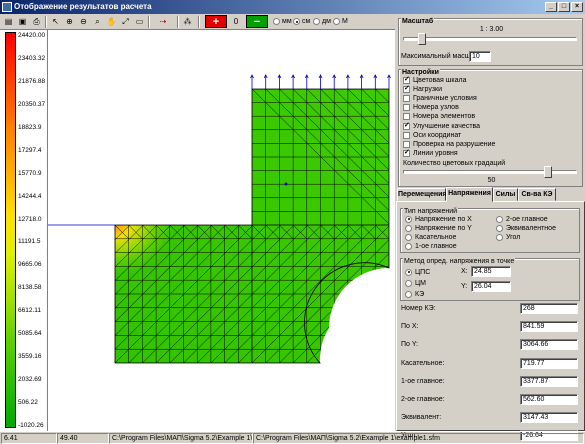 The image size is (585, 444). Describe the element at coordinates (564, 7) in the screenshot. I see `maximize-button: □` at that location.